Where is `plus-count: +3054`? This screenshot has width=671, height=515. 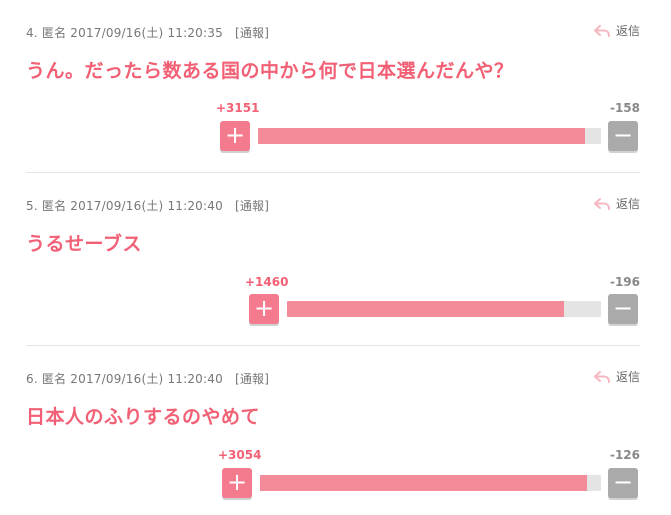 plus-count: +3054 is located at coordinates (240, 455).